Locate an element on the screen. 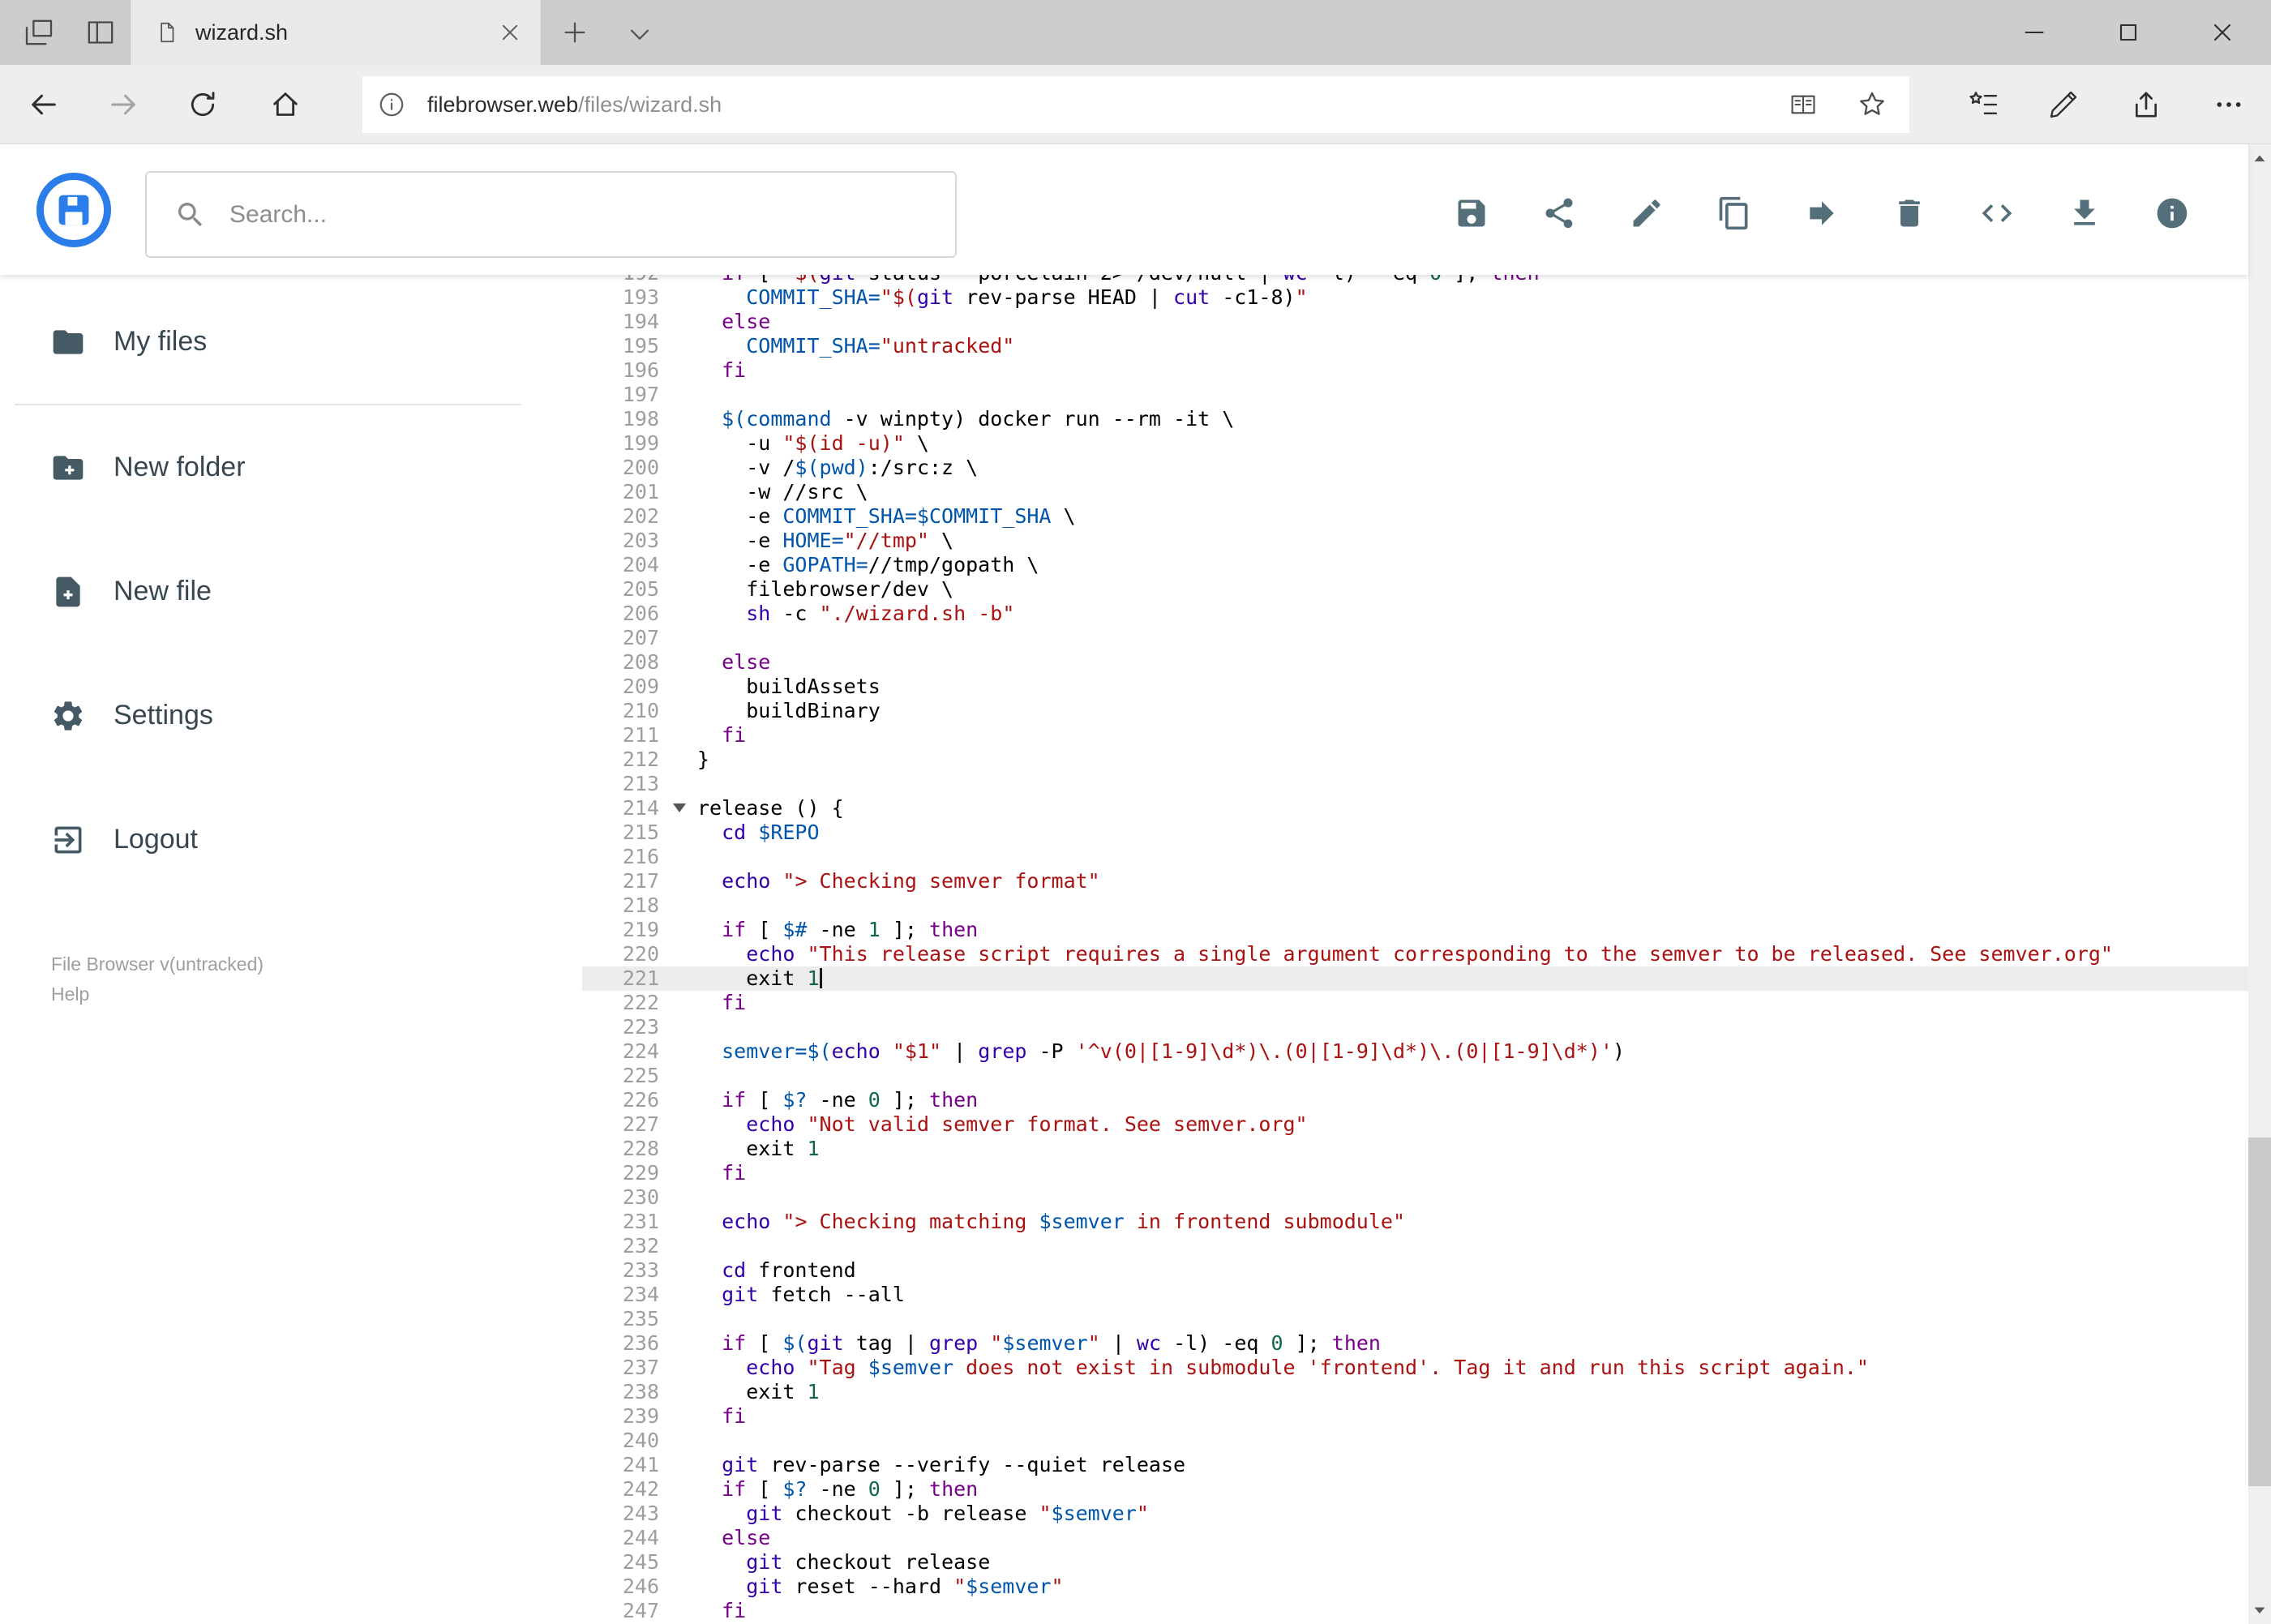 This screenshot has width=2271, height=1624. code-line-235: 235 is located at coordinates (1415, 1319).